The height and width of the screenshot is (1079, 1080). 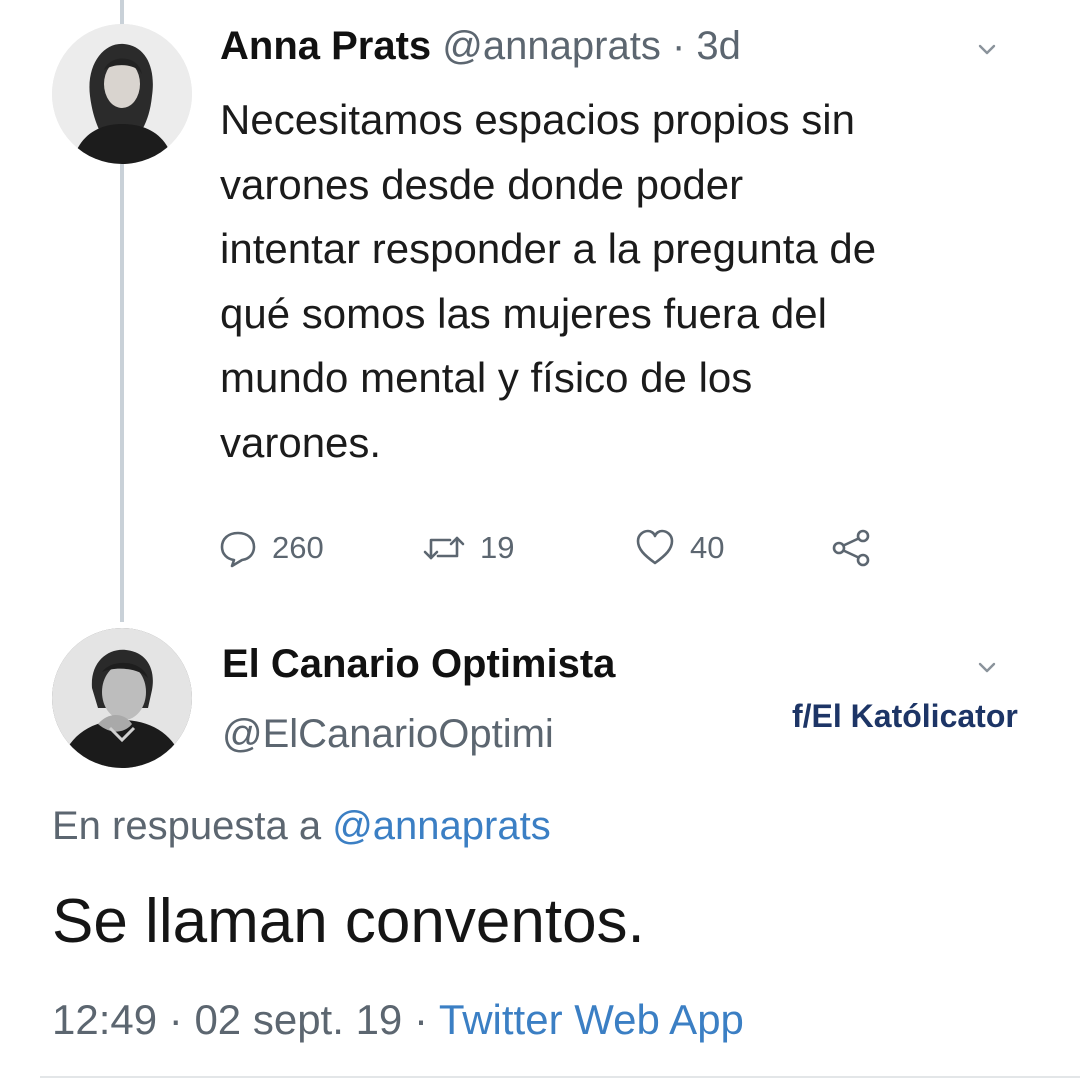 What do you see at coordinates (851, 548) in the screenshot?
I see `share-icon` at bounding box center [851, 548].